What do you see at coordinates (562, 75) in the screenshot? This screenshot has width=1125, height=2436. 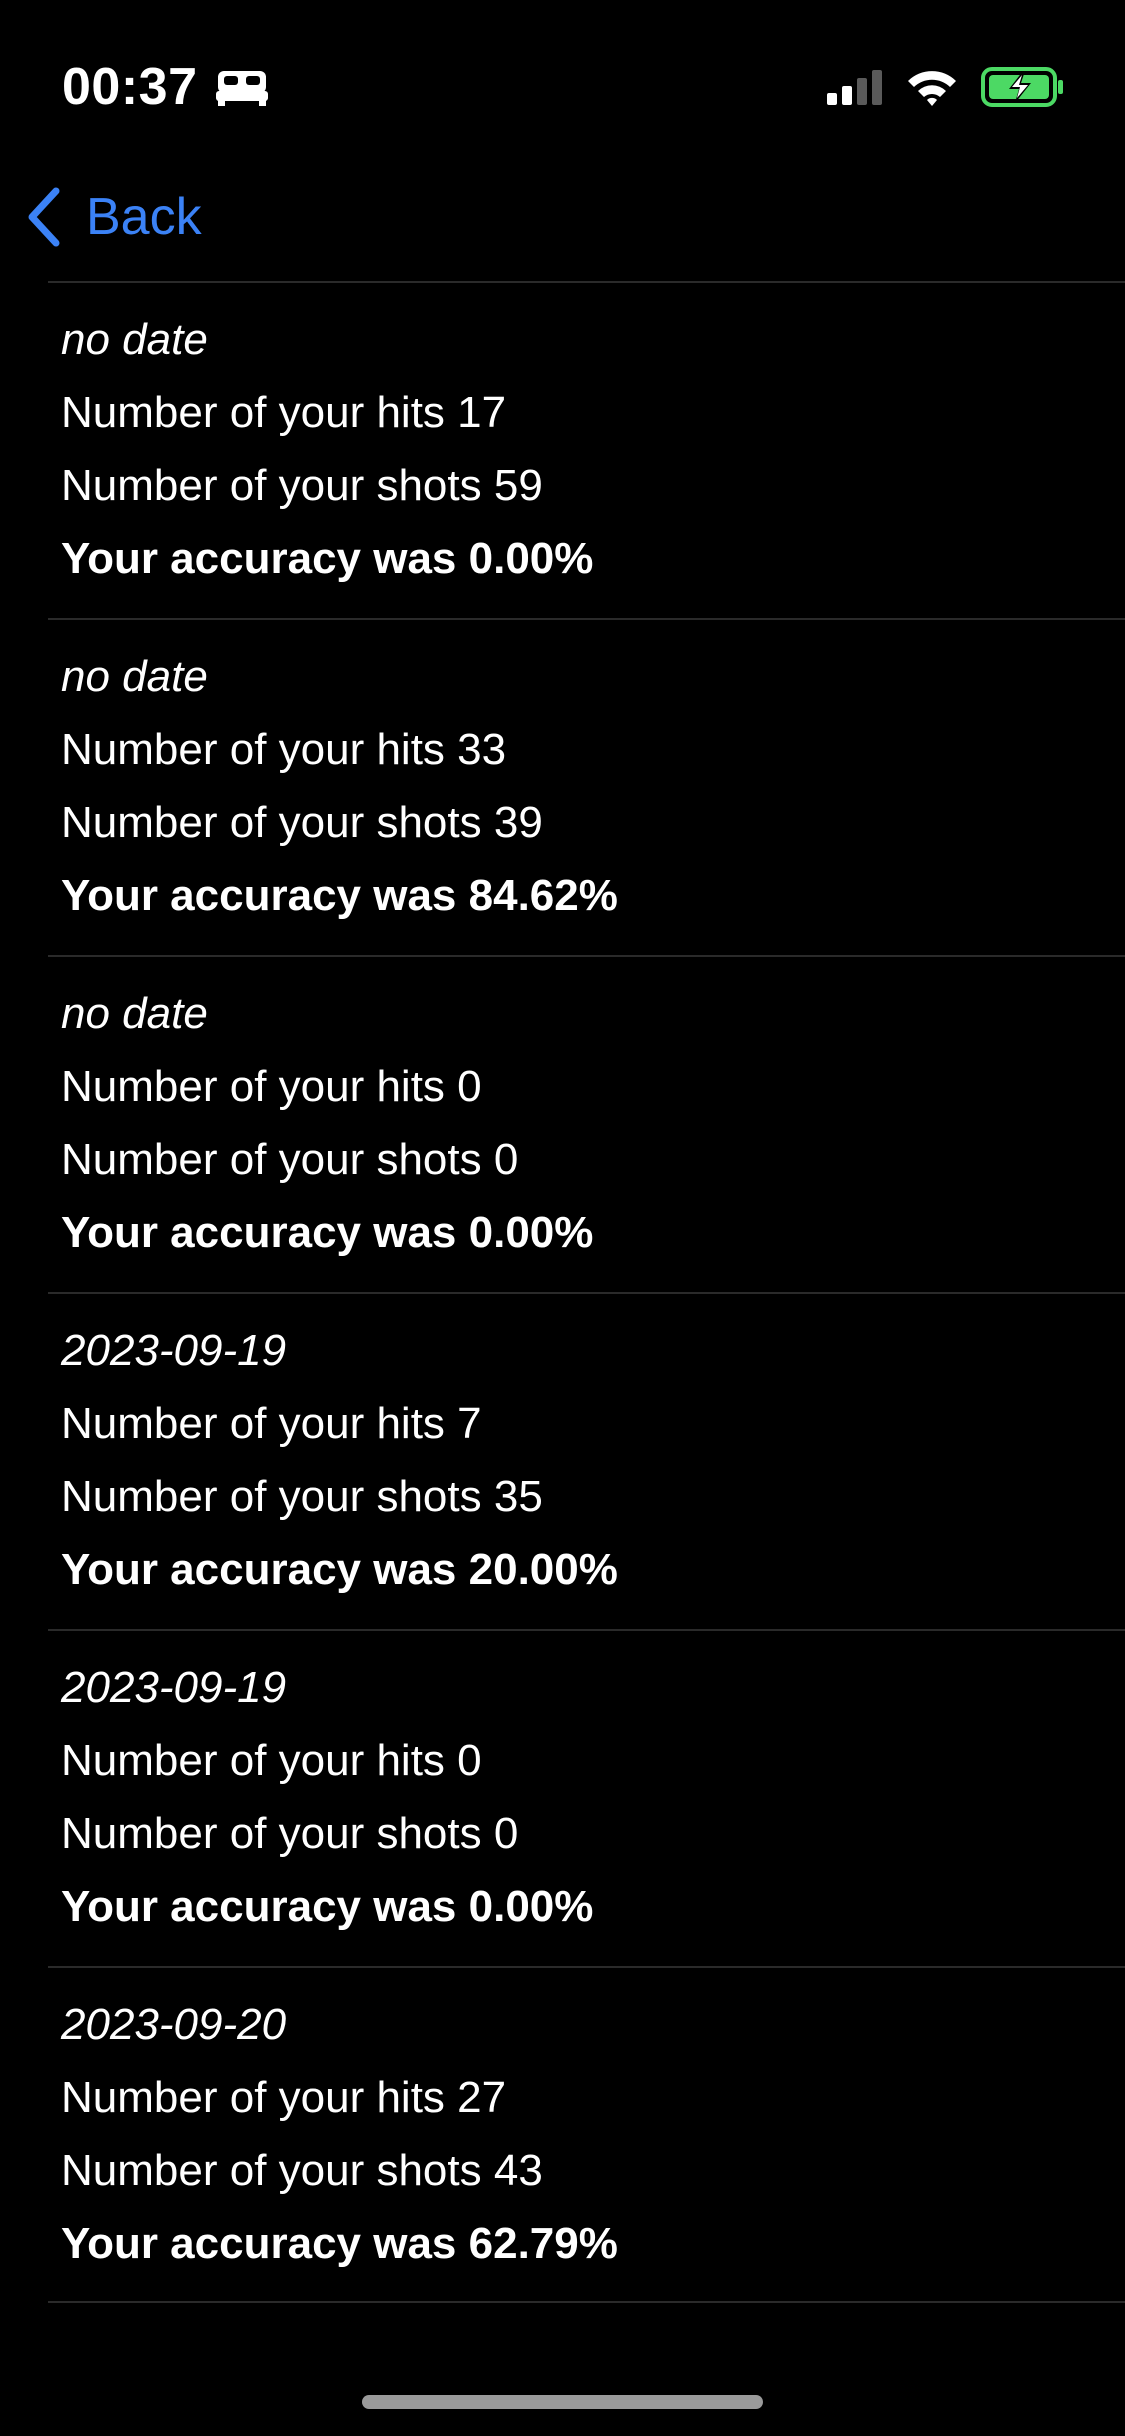 I see `status-bar: 00:37` at bounding box center [562, 75].